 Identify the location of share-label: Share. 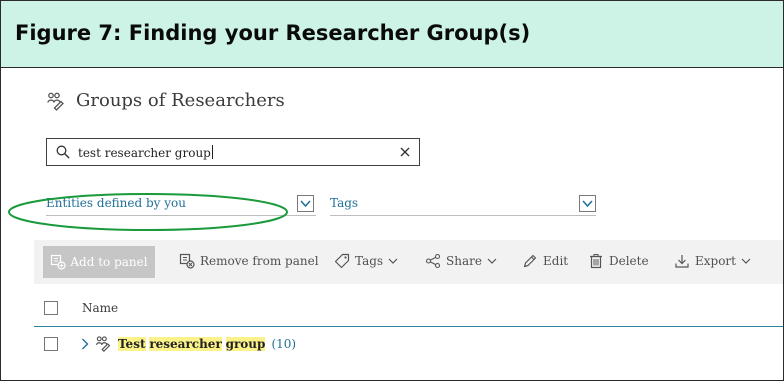
(464, 261).